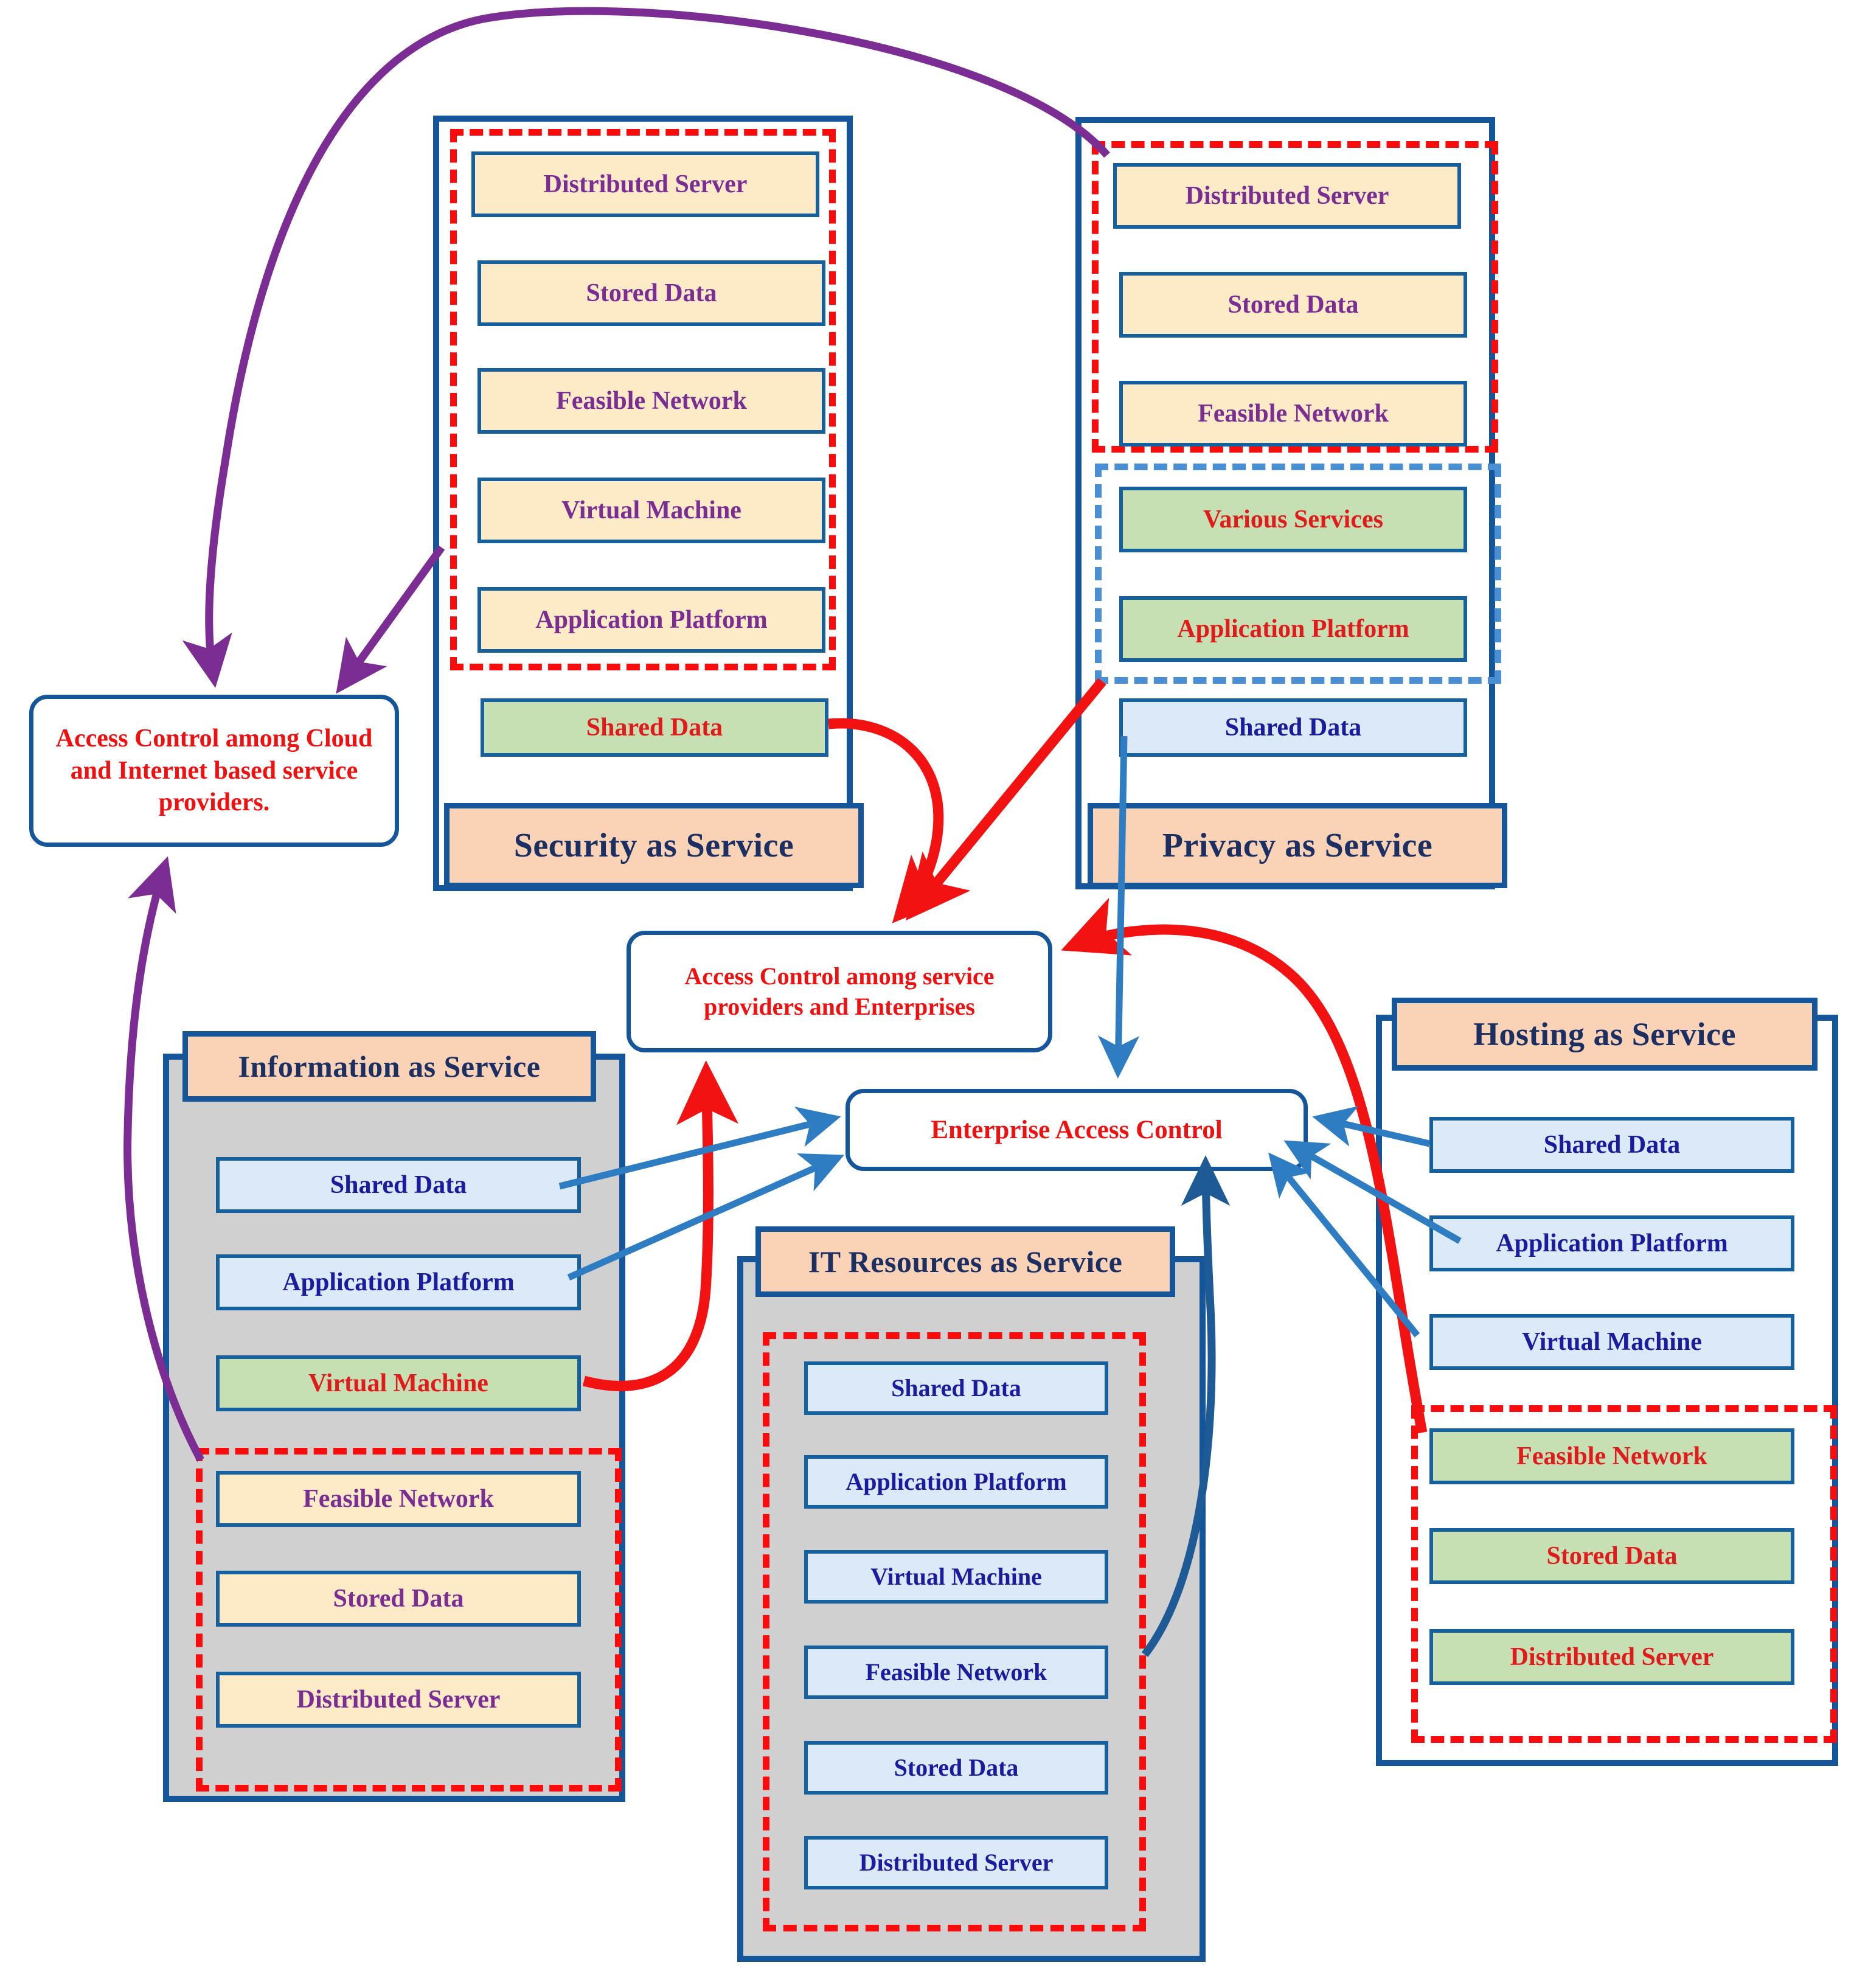  What do you see at coordinates (399, 1599) in the screenshot?
I see `information-row-4: Stored Data` at bounding box center [399, 1599].